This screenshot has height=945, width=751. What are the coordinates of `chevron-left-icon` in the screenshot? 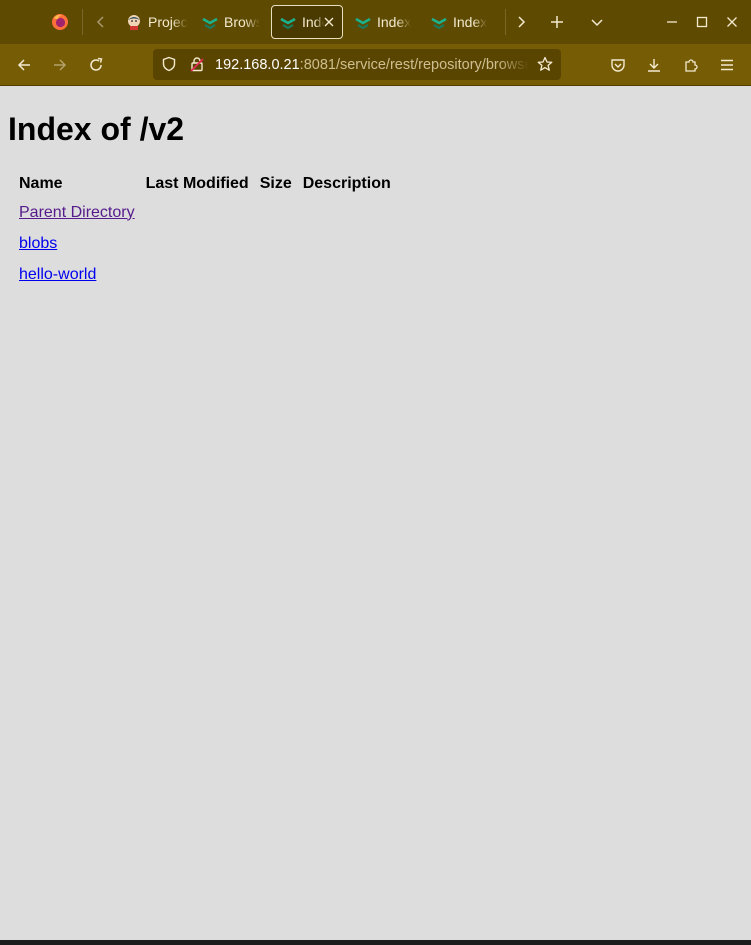 It's located at (100, 22).